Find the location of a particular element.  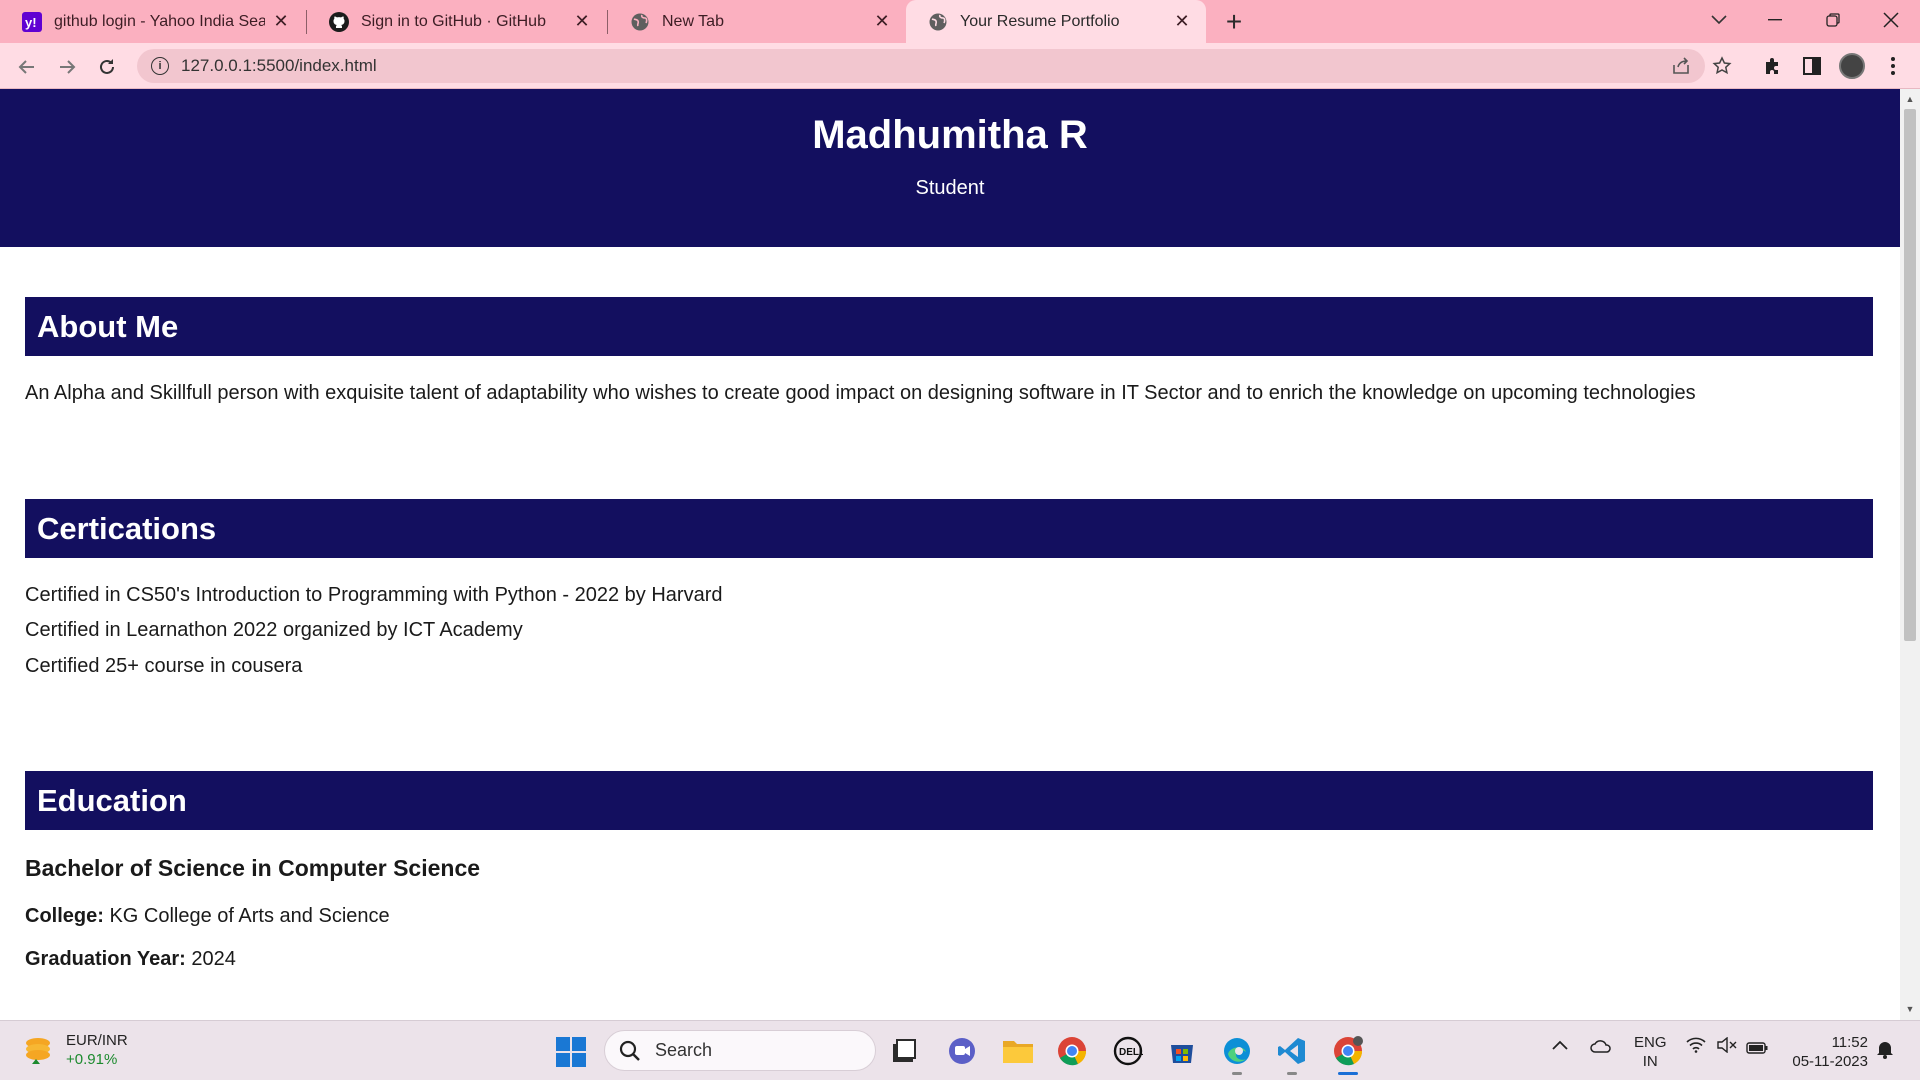

language-line1: ENG is located at coordinates (1650, 1042).